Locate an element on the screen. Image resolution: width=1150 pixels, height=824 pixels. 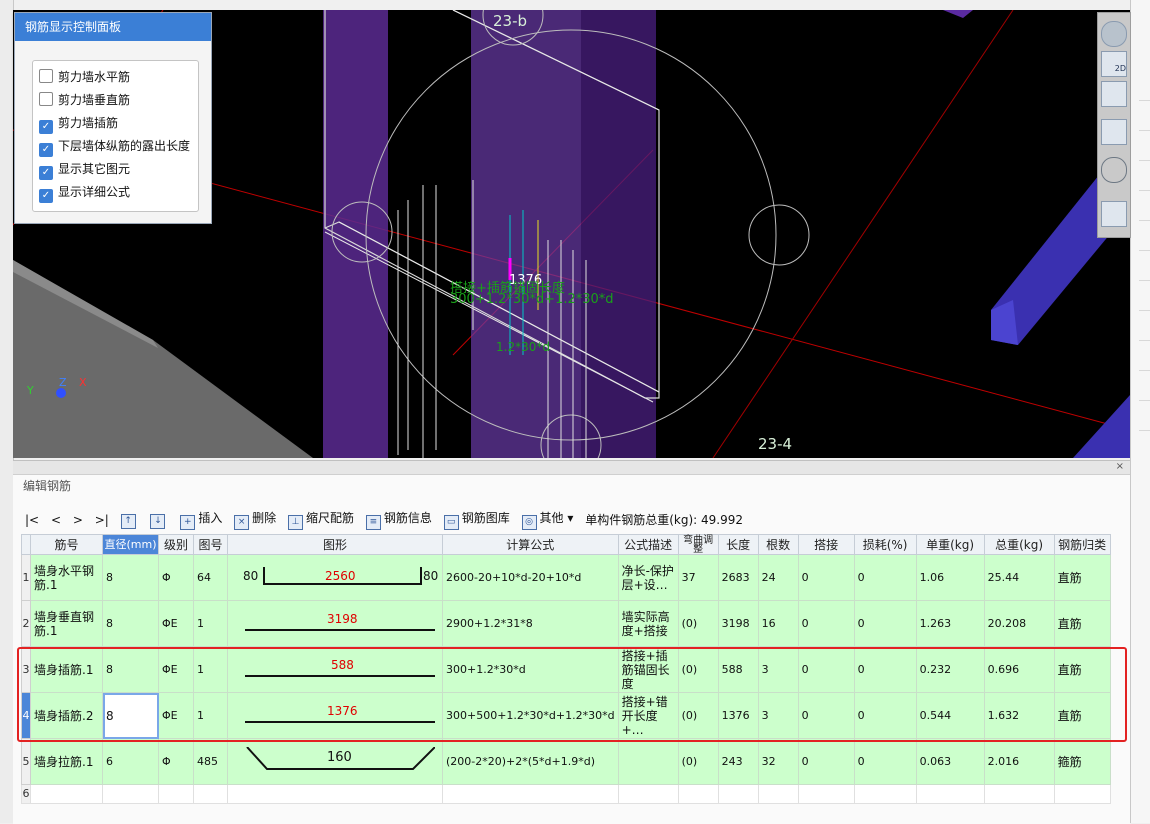
shape-cell: 3198 is located at coordinates (335, 623).